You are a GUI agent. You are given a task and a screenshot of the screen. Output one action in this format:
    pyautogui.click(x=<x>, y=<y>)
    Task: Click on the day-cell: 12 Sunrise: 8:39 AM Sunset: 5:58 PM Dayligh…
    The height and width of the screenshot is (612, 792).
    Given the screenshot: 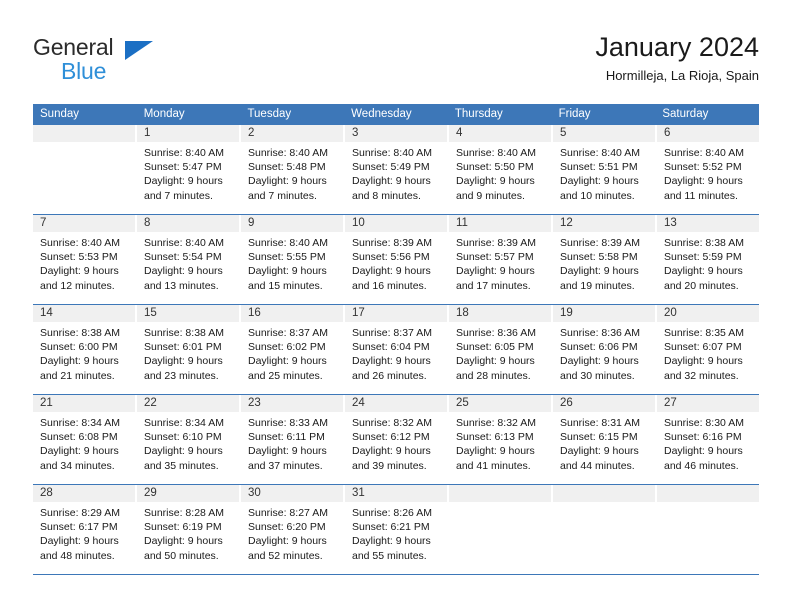 What is the action you would take?
    pyautogui.click(x=605, y=259)
    